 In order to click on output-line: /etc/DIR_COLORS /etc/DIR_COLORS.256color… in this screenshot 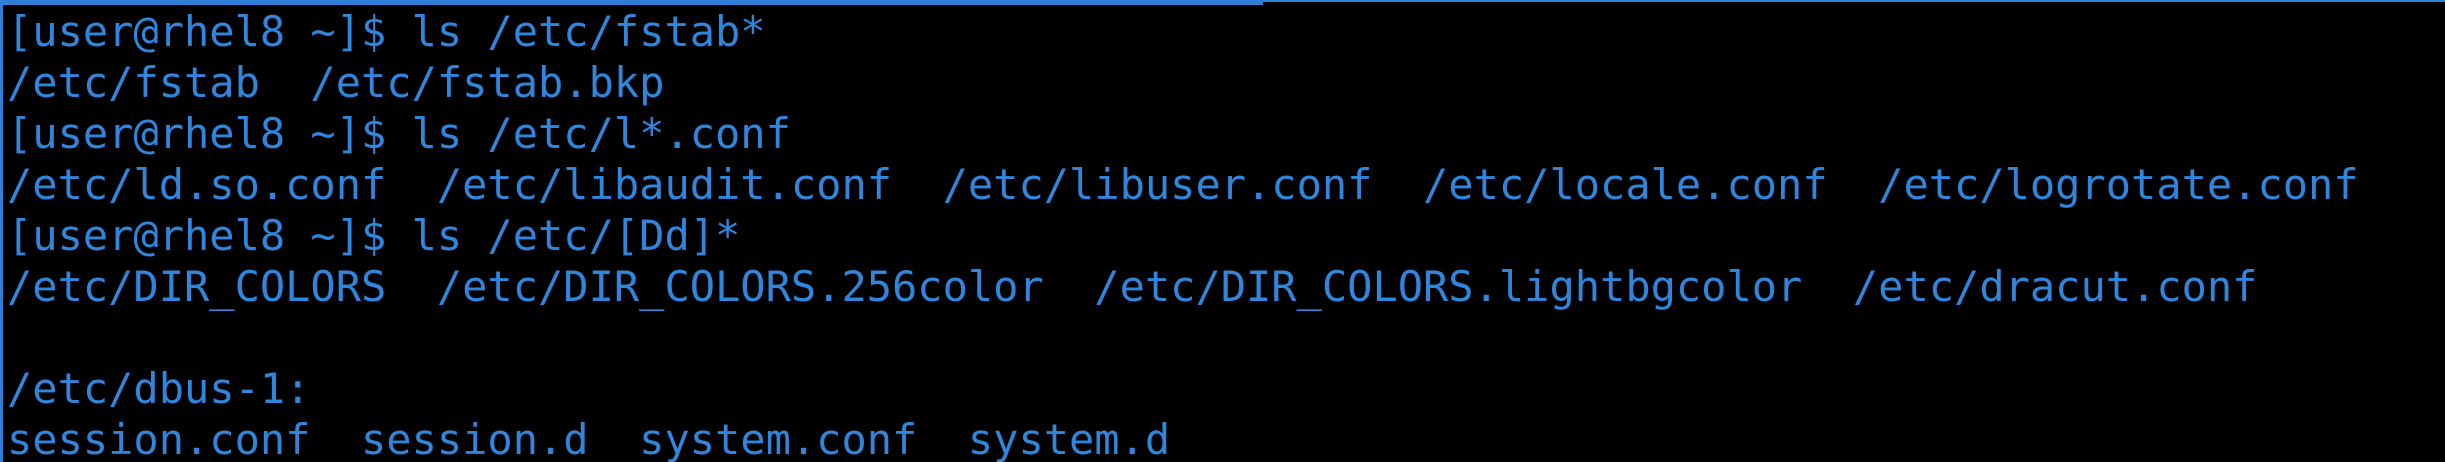, I will do `click(1132, 286)`.